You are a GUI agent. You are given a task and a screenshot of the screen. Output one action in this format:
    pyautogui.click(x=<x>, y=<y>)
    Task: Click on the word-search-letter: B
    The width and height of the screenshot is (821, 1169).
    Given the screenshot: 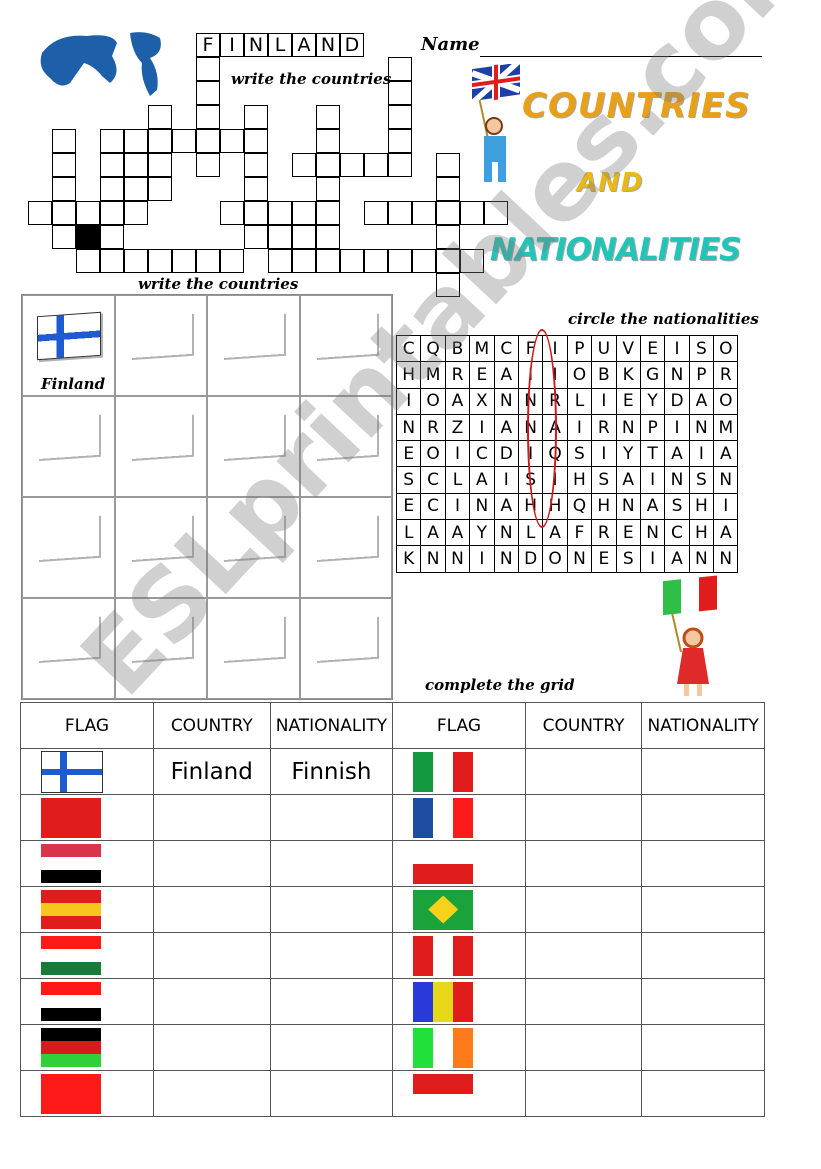 What is the action you would take?
    pyautogui.click(x=604, y=375)
    